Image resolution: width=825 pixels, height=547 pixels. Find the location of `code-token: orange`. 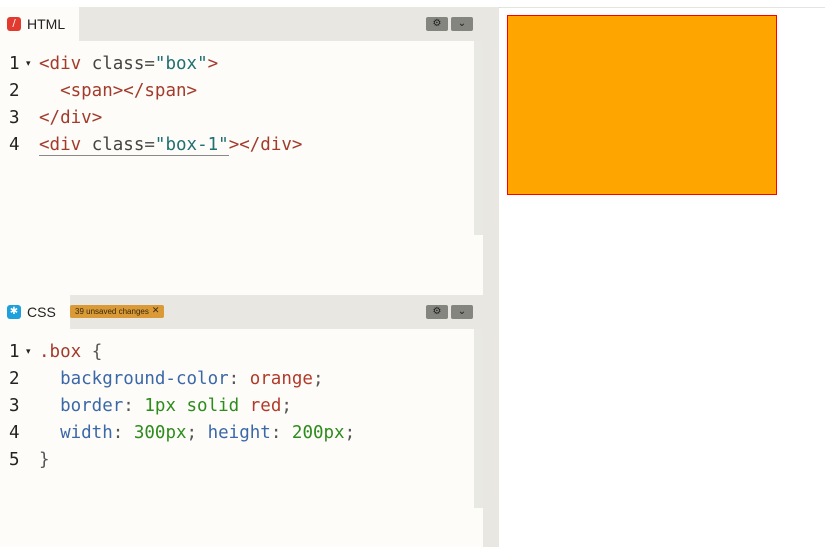

code-token: orange is located at coordinates (281, 379).